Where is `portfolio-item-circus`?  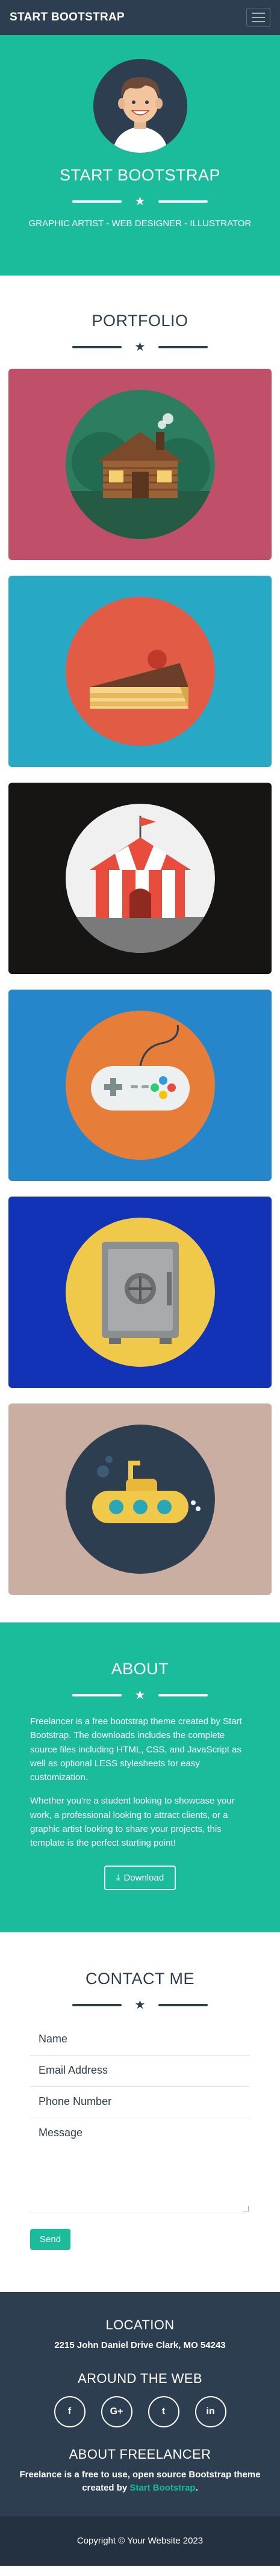
portfolio-item-circus is located at coordinates (140, 878).